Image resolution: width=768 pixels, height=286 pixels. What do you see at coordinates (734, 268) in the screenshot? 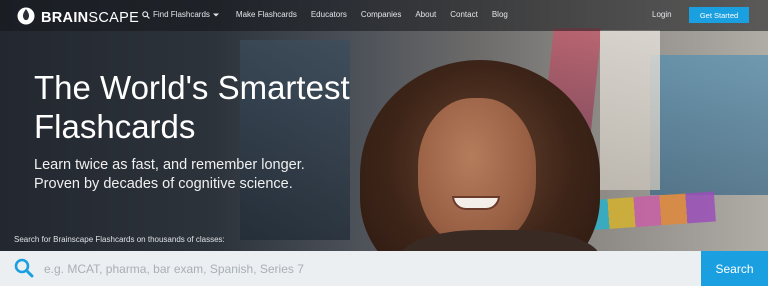
I see `search-button: Search` at bounding box center [734, 268].